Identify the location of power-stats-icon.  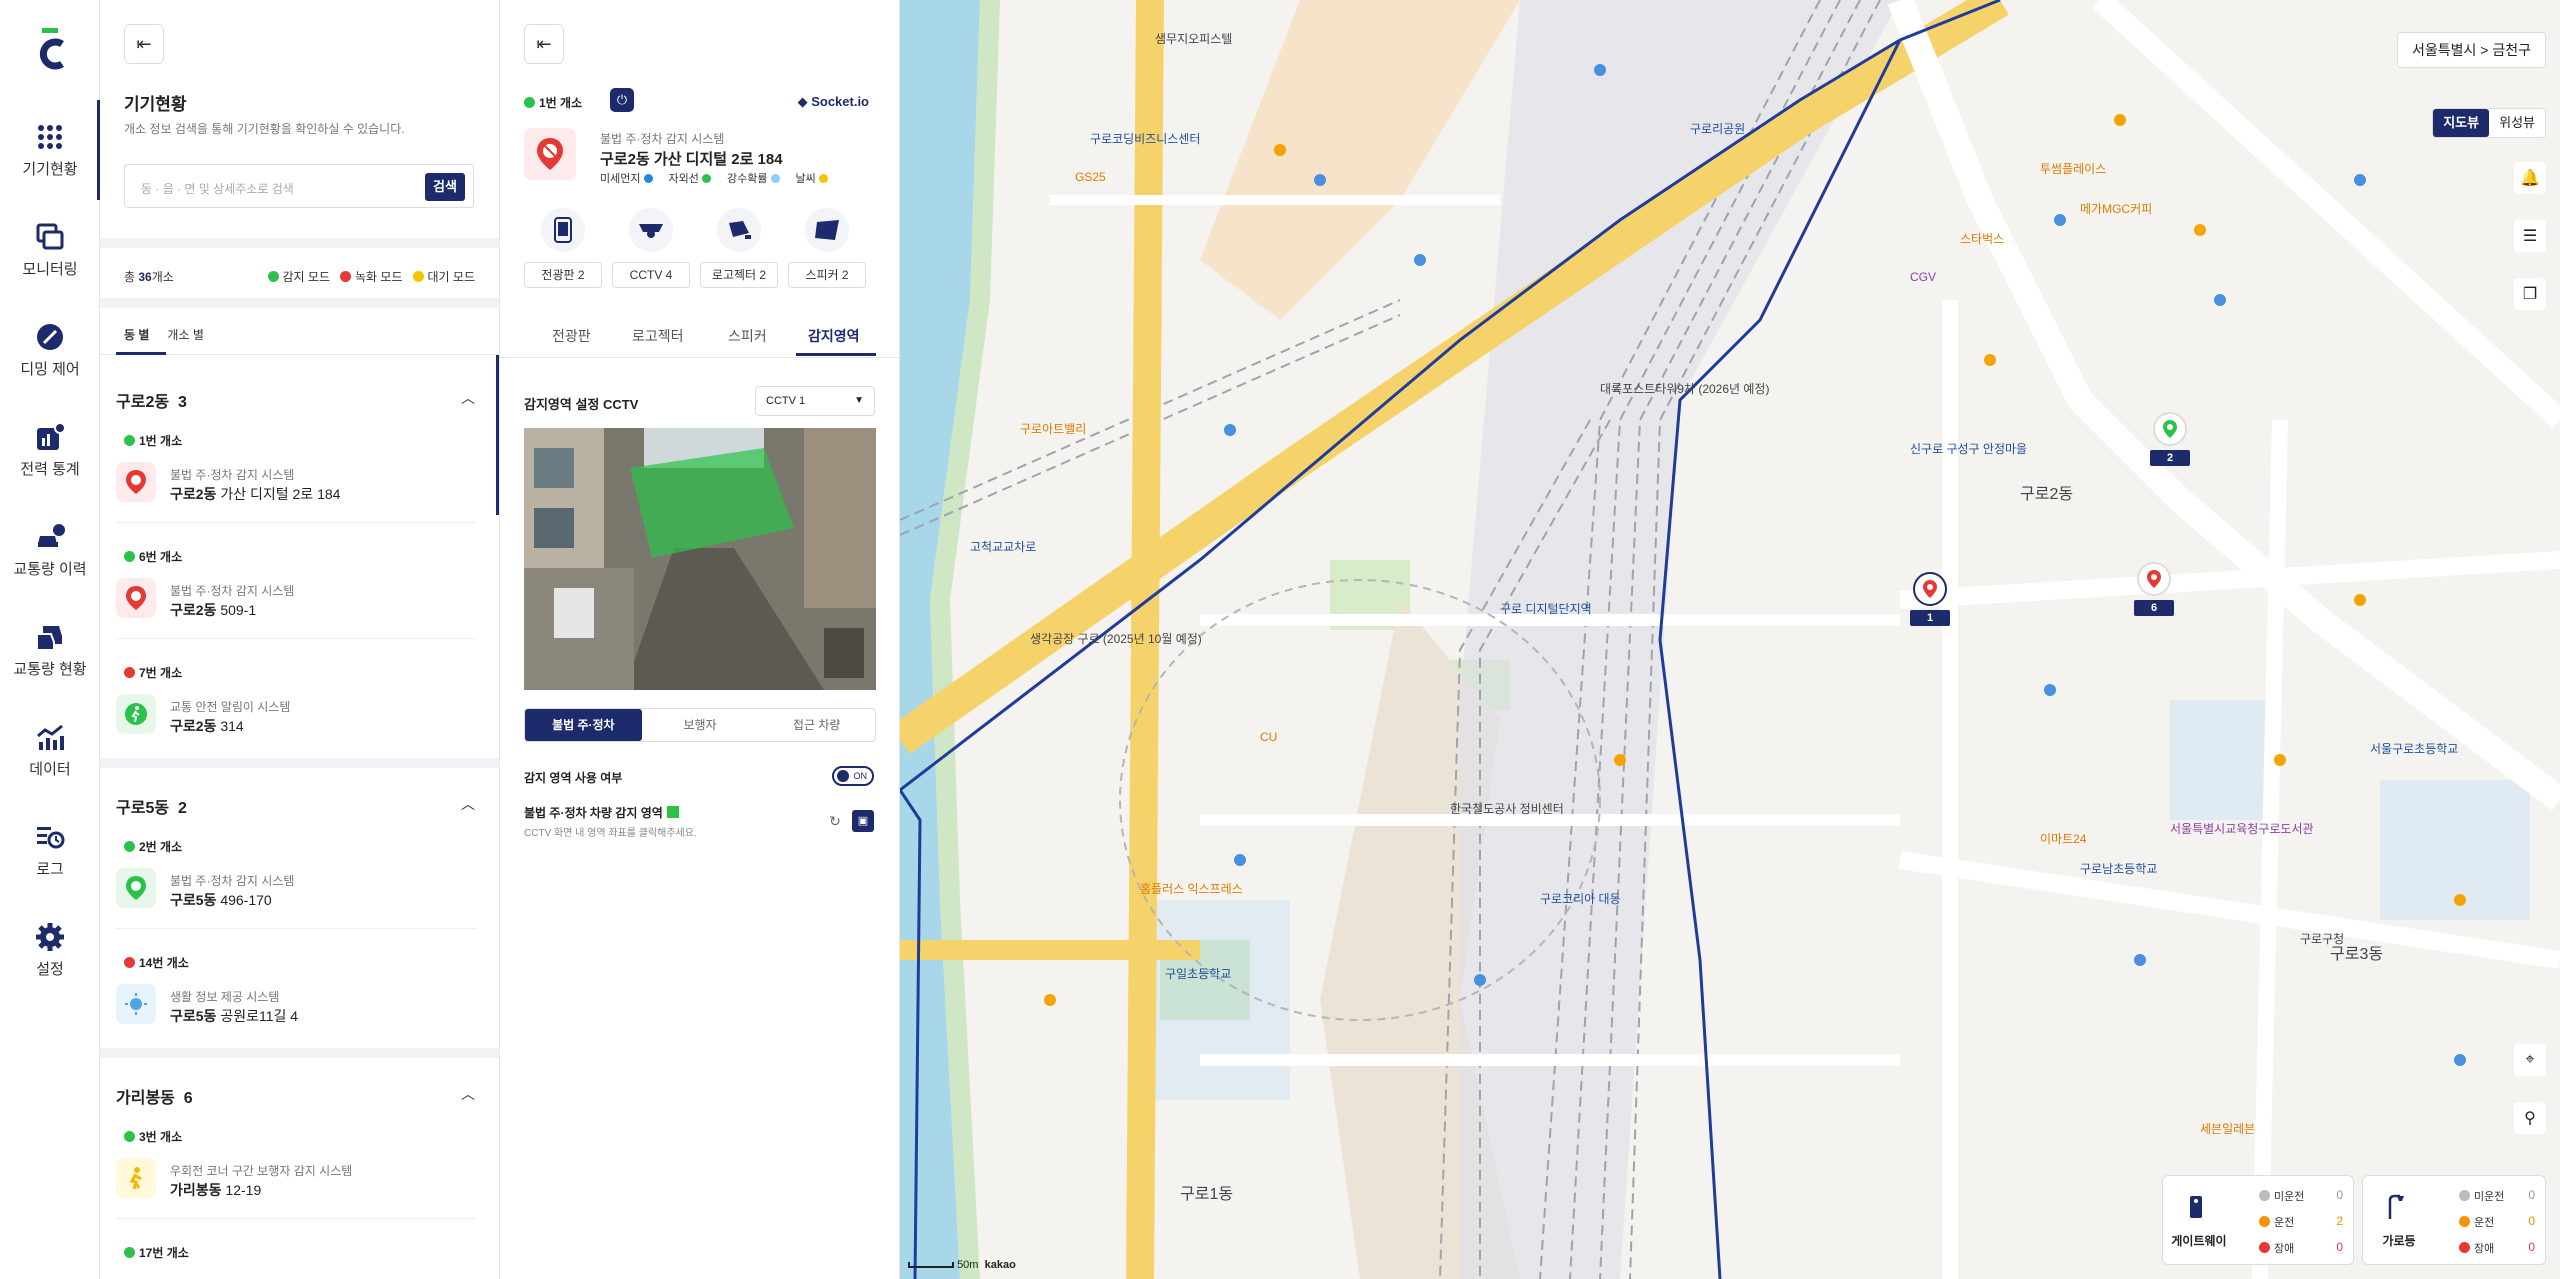
(51, 436).